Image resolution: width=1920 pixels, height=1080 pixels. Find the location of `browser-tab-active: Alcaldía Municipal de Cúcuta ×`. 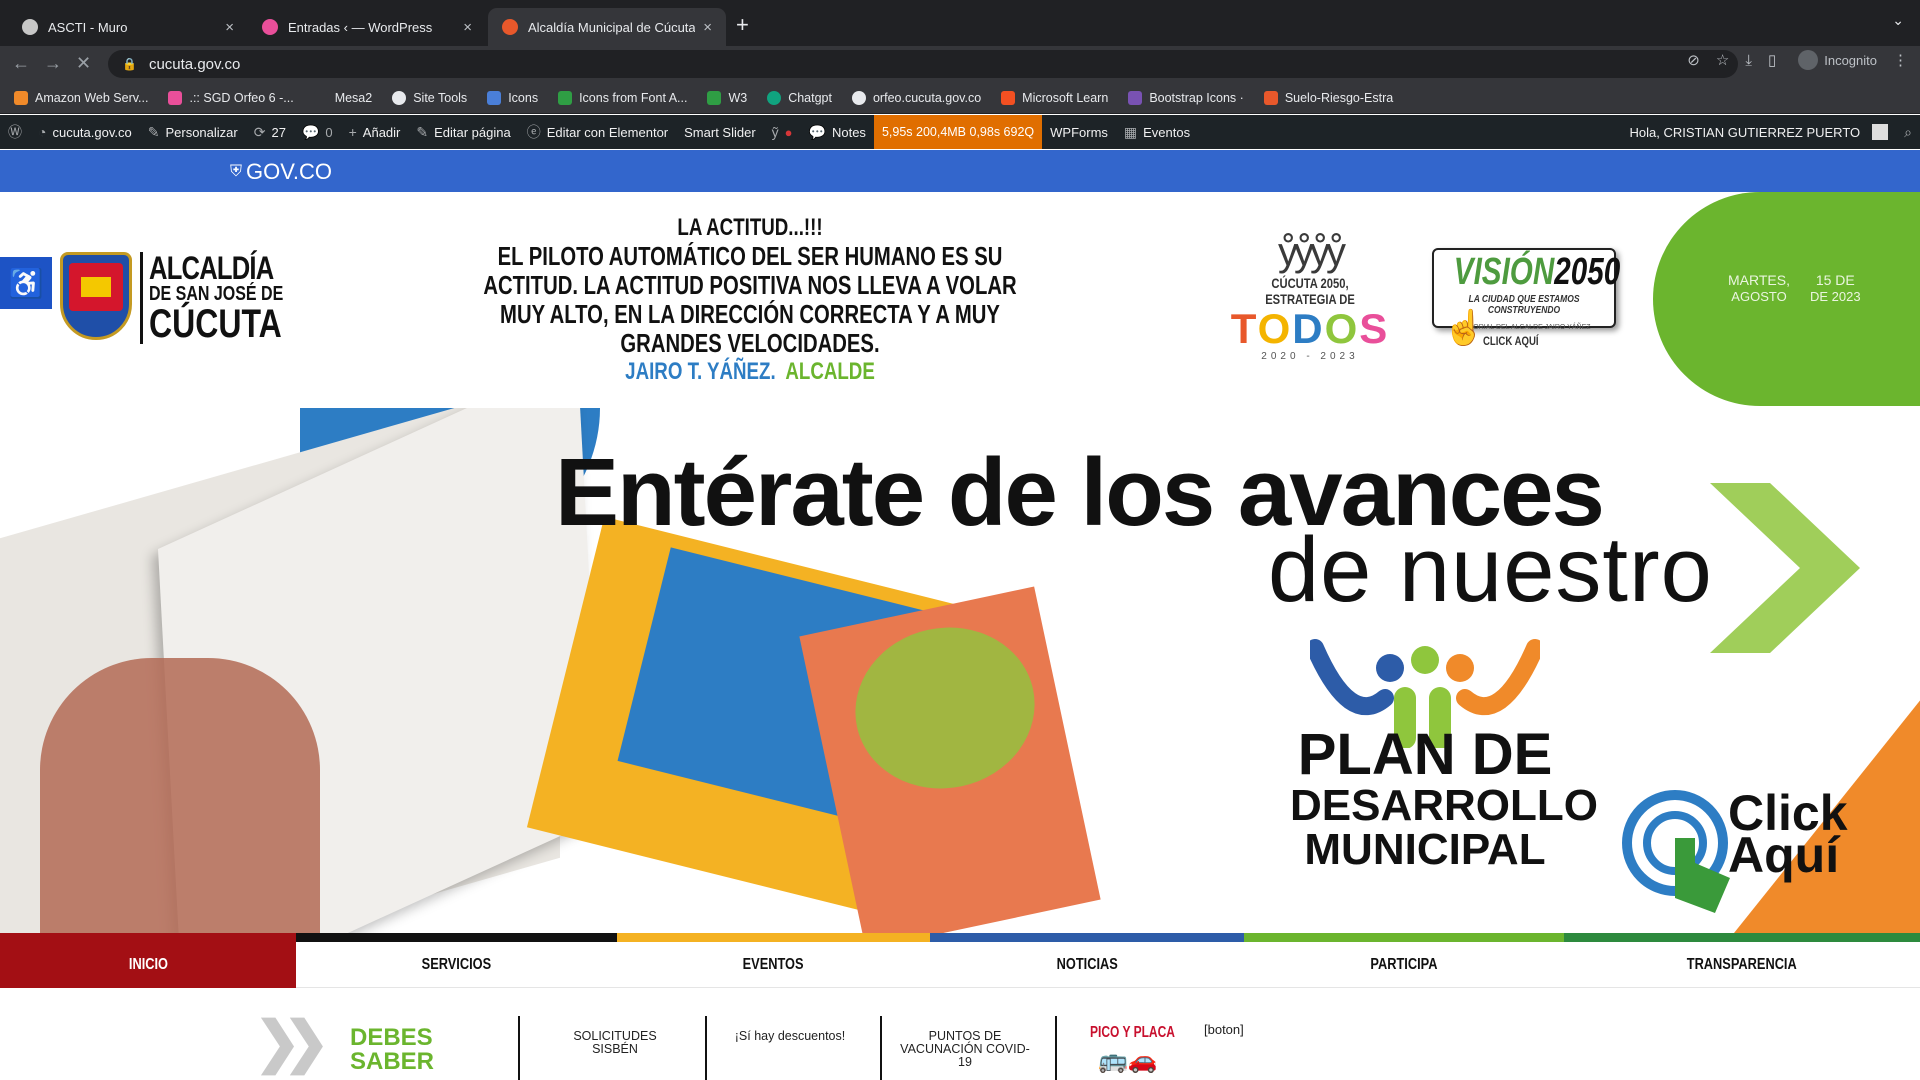

browser-tab-active: Alcaldía Municipal de Cúcuta × is located at coordinates (607, 27).